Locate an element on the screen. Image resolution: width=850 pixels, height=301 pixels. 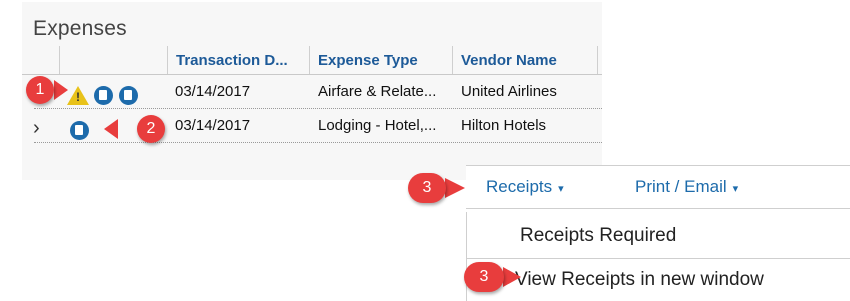
annotation-badge-2: 2 is located at coordinates (151, 129).